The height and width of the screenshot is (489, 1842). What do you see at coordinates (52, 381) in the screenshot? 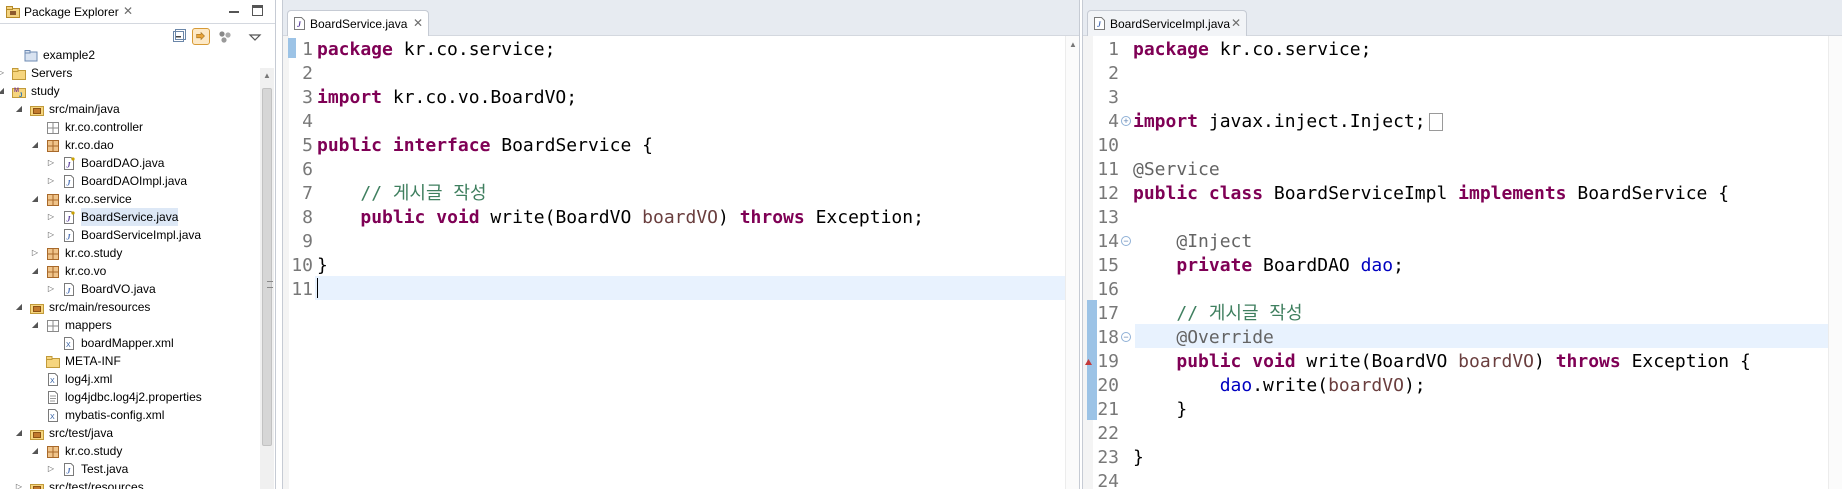
I see `svg-text: X` at bounding box center [52, 381].